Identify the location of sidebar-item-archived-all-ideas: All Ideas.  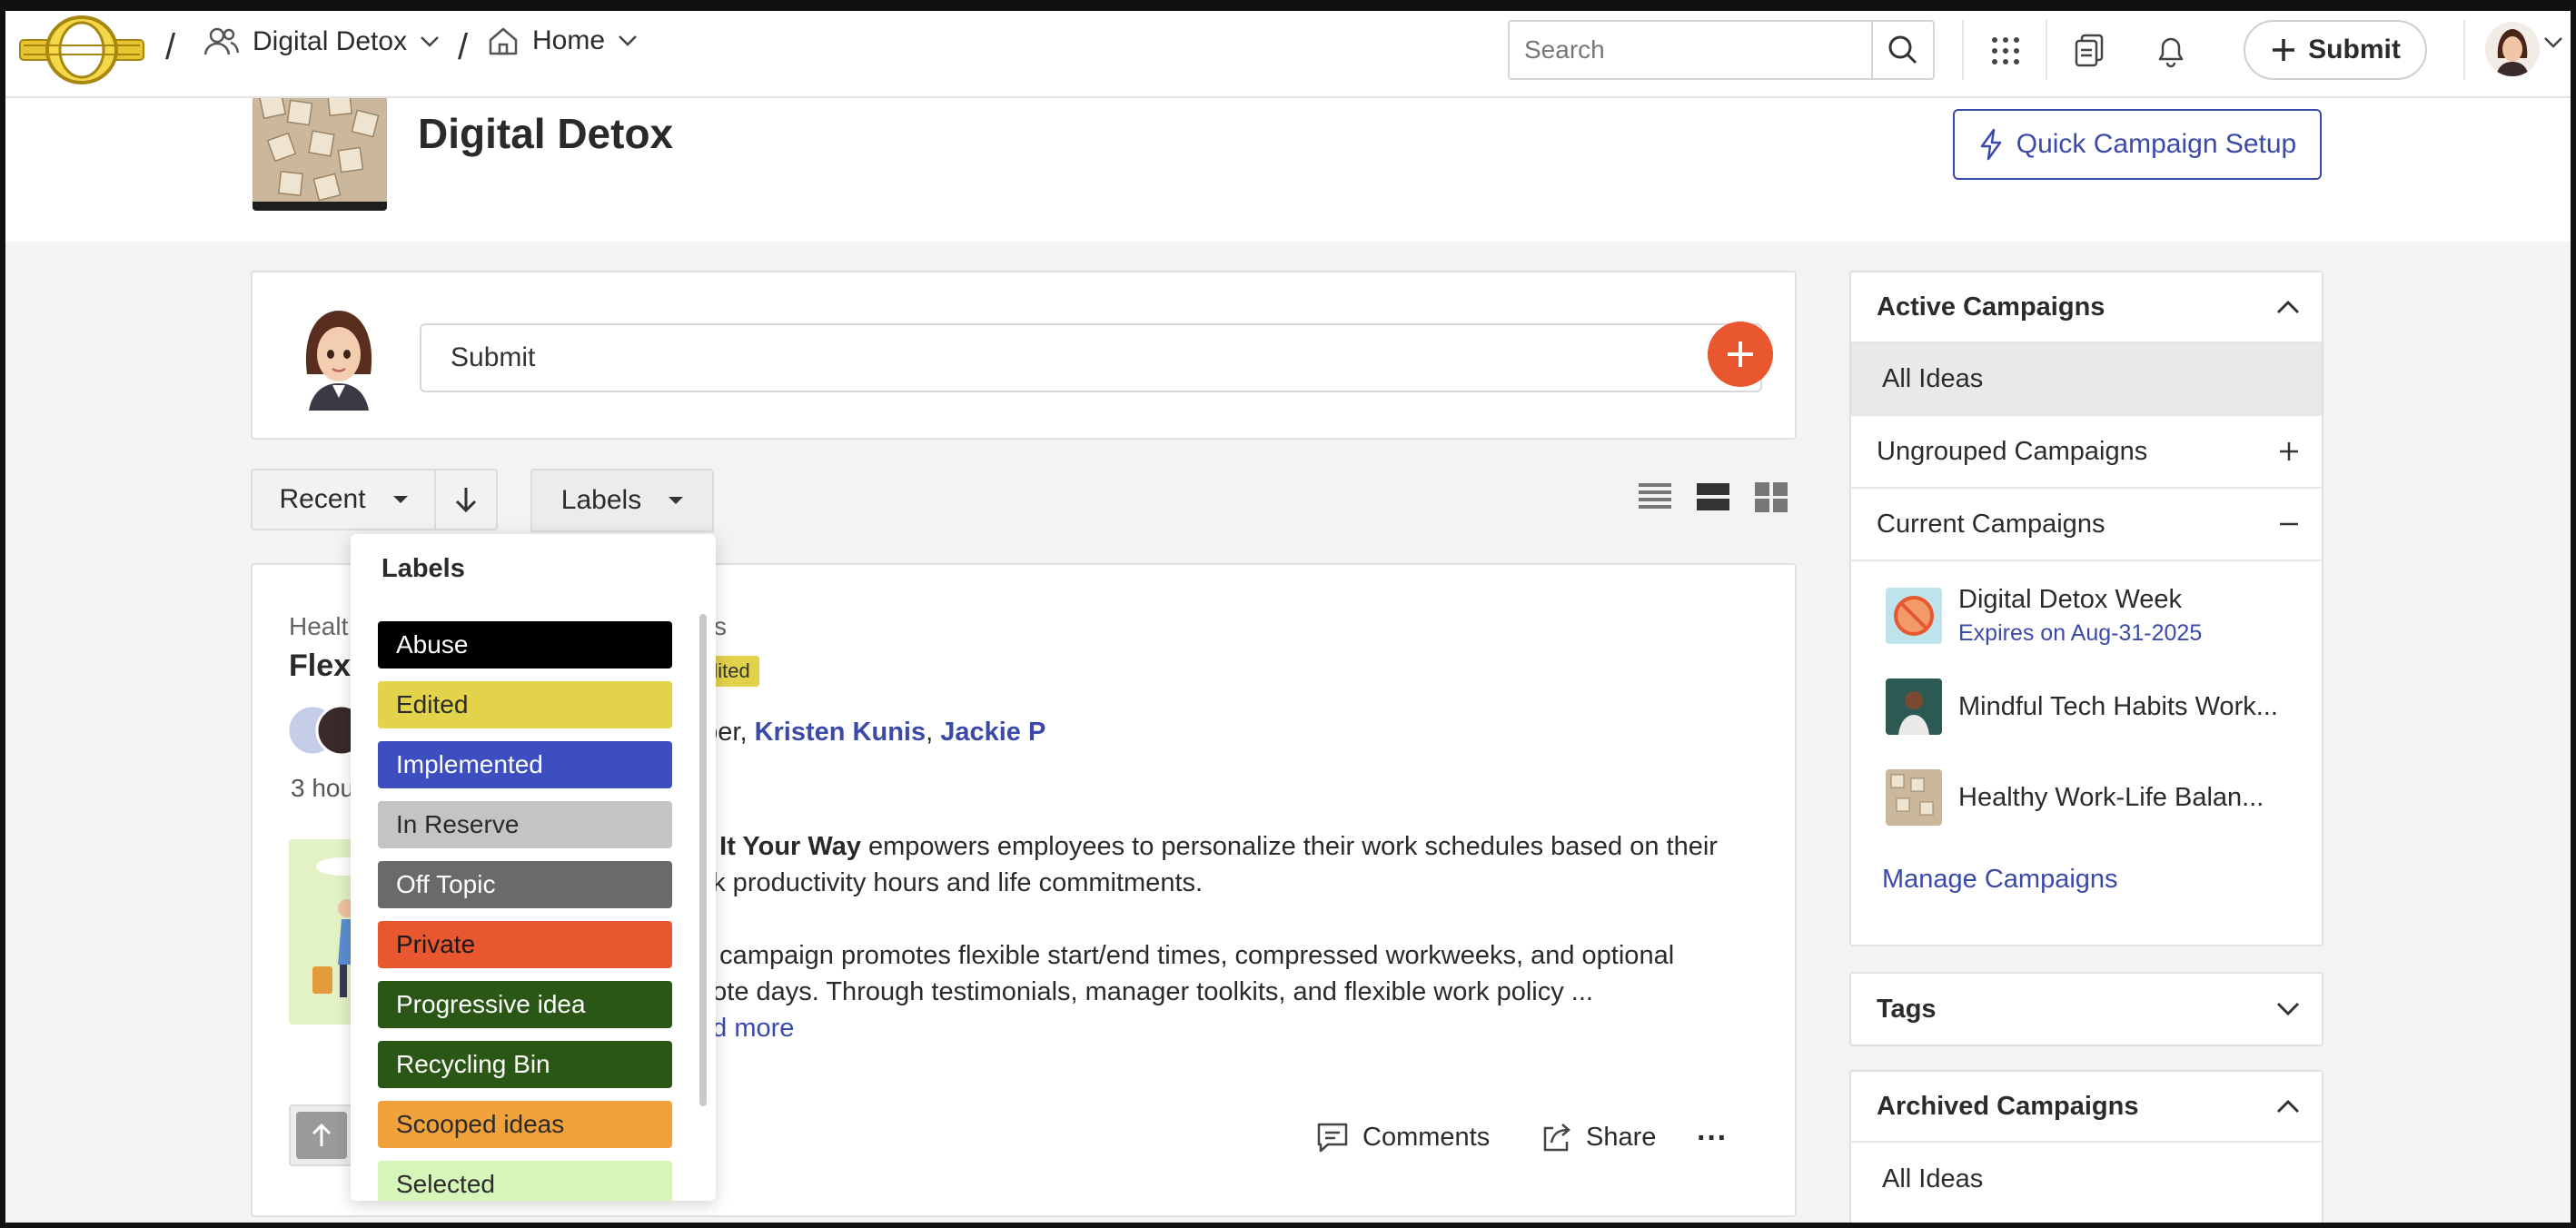
(2086, 1179).